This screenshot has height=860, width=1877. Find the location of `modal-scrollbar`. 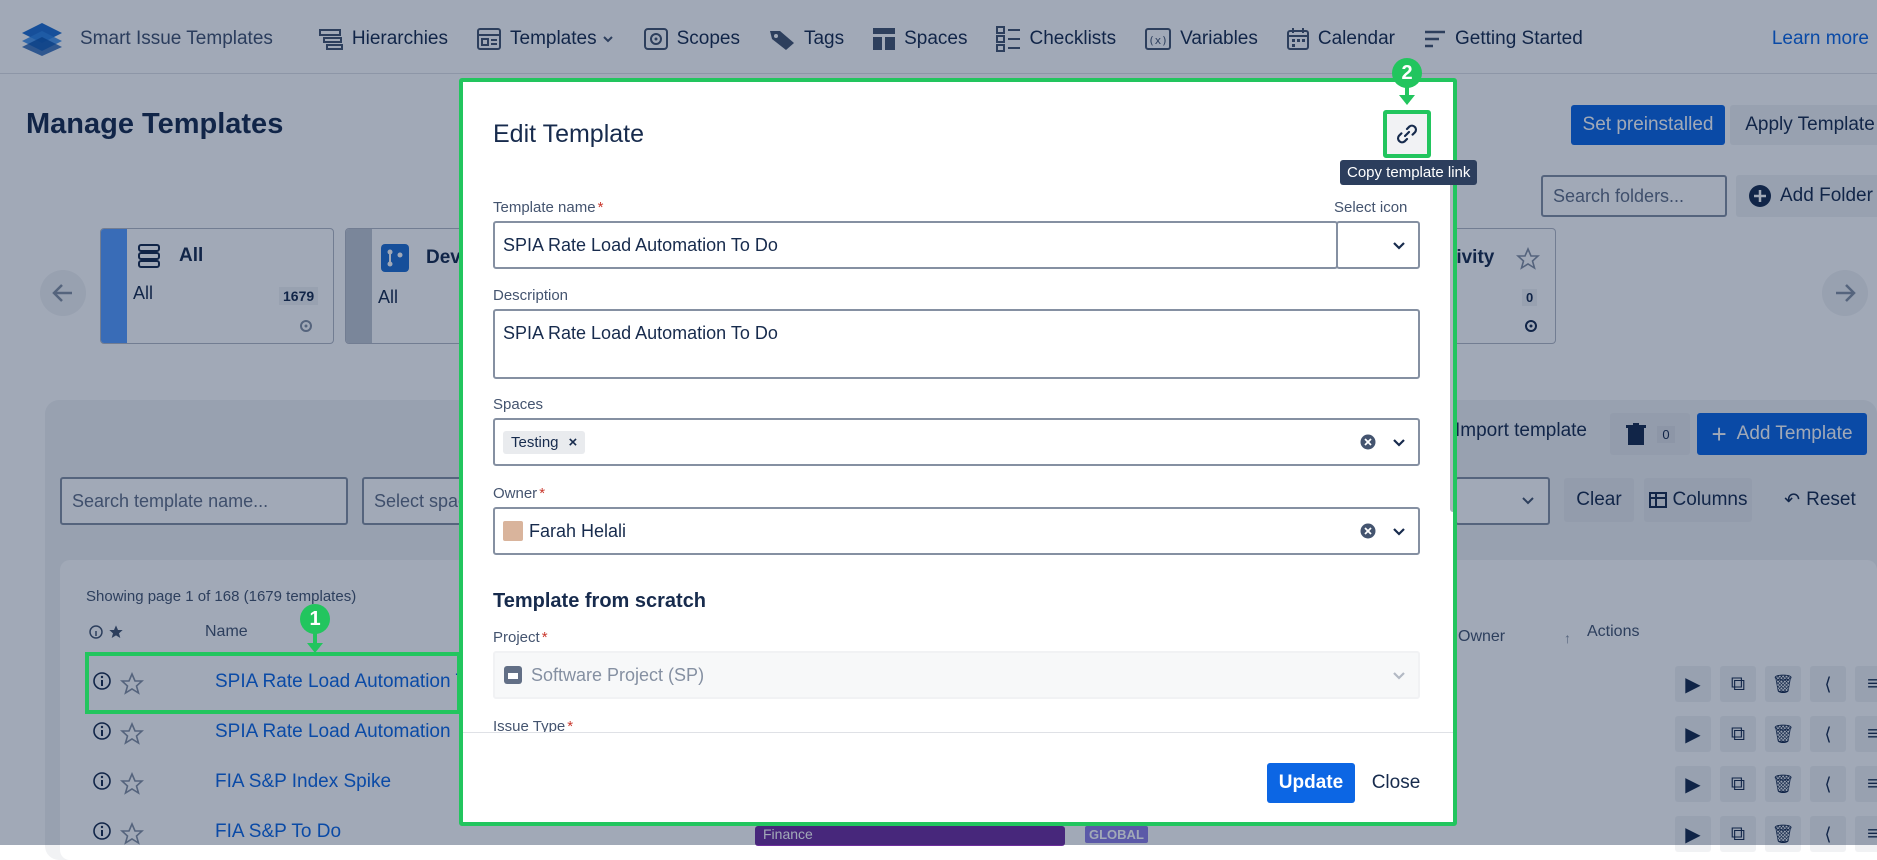

modal-scrollbar is located at coordinates (1451, 337).